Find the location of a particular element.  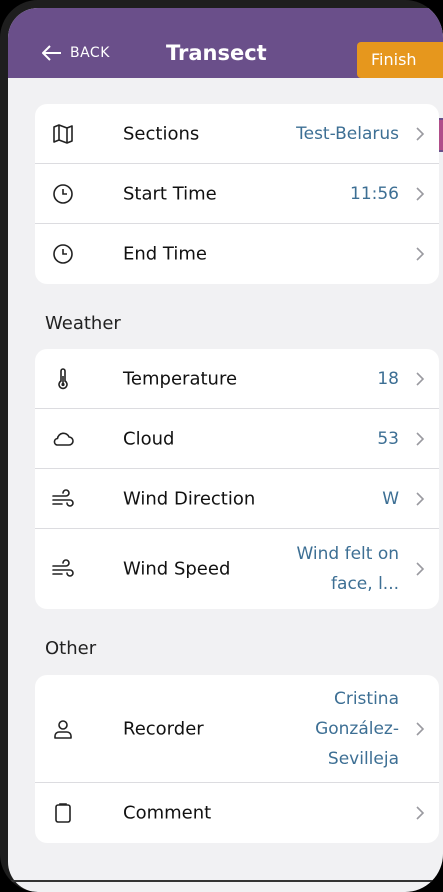

comment-row: Comment is located at coordinates (237, 813).